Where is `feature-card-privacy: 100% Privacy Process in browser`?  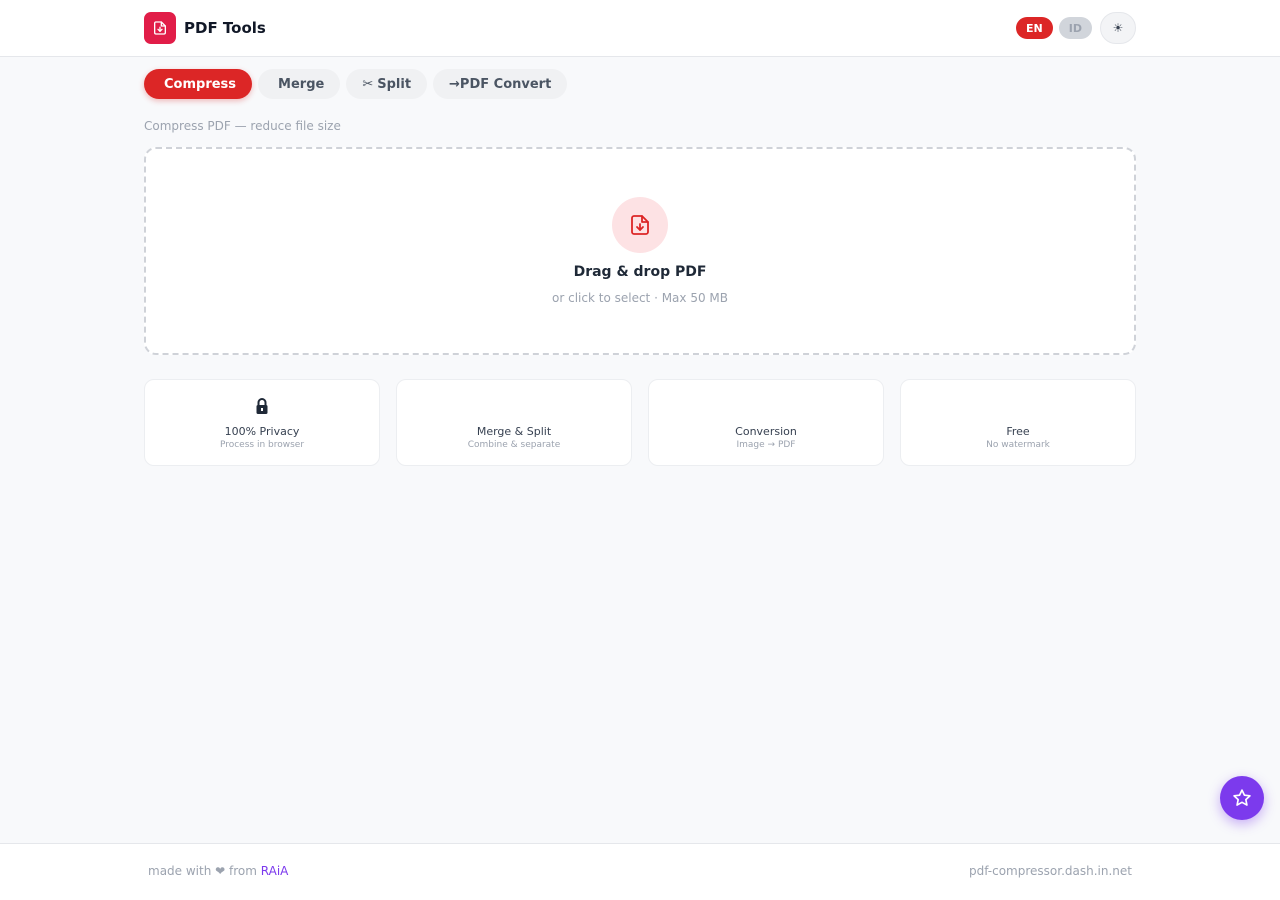 feature-card-privacy: 100% Privacy Process in browser is located at coordinates (262, 422).